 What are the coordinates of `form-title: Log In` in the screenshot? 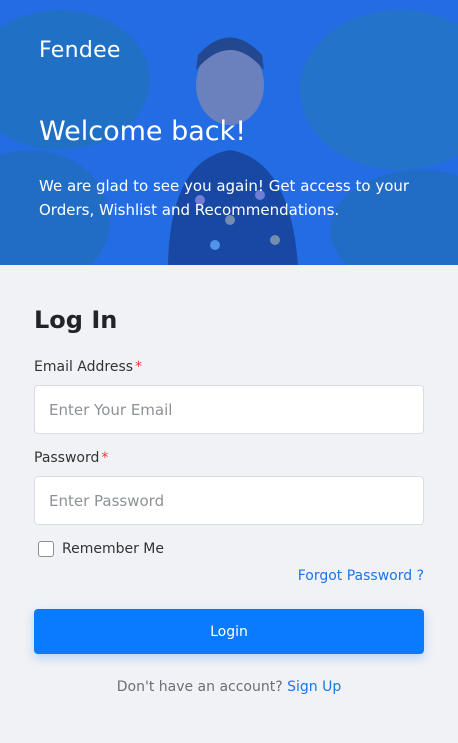 It's located at (76, 320).